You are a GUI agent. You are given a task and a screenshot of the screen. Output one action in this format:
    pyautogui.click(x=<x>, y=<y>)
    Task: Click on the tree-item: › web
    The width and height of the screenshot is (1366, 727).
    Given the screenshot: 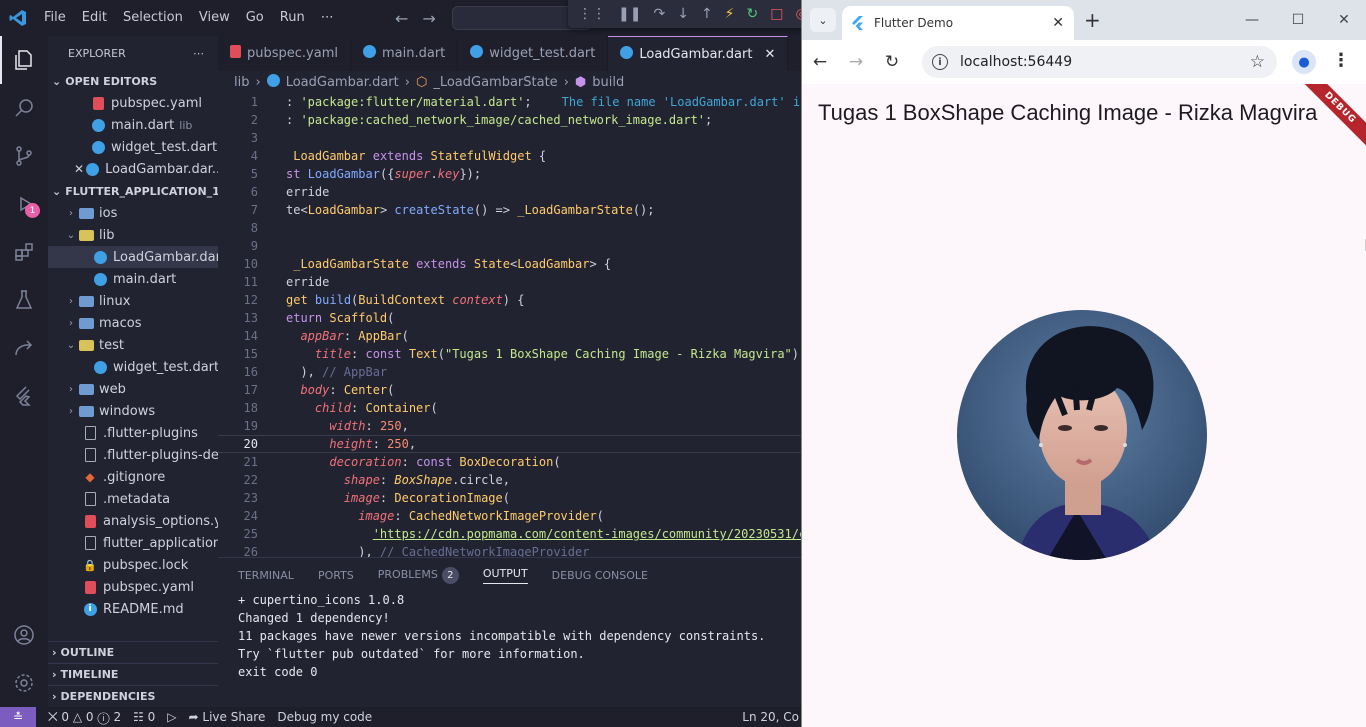 What is the action you would take?
    pyautogui.click(x=133, y=389)
    